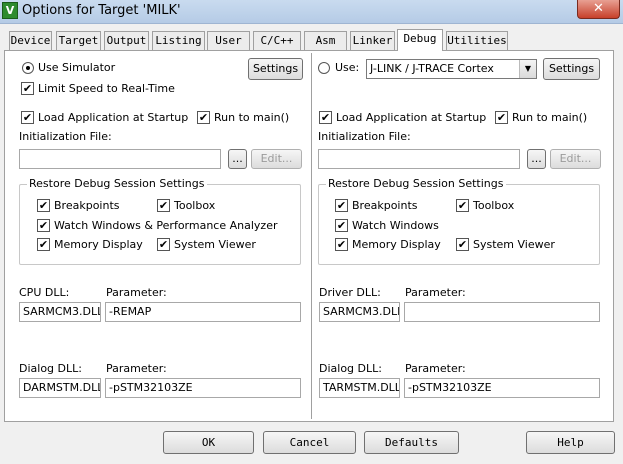  Describe the element at coordinates (126, 40) in the screenshot. I see `tab-output: Output` at that location.